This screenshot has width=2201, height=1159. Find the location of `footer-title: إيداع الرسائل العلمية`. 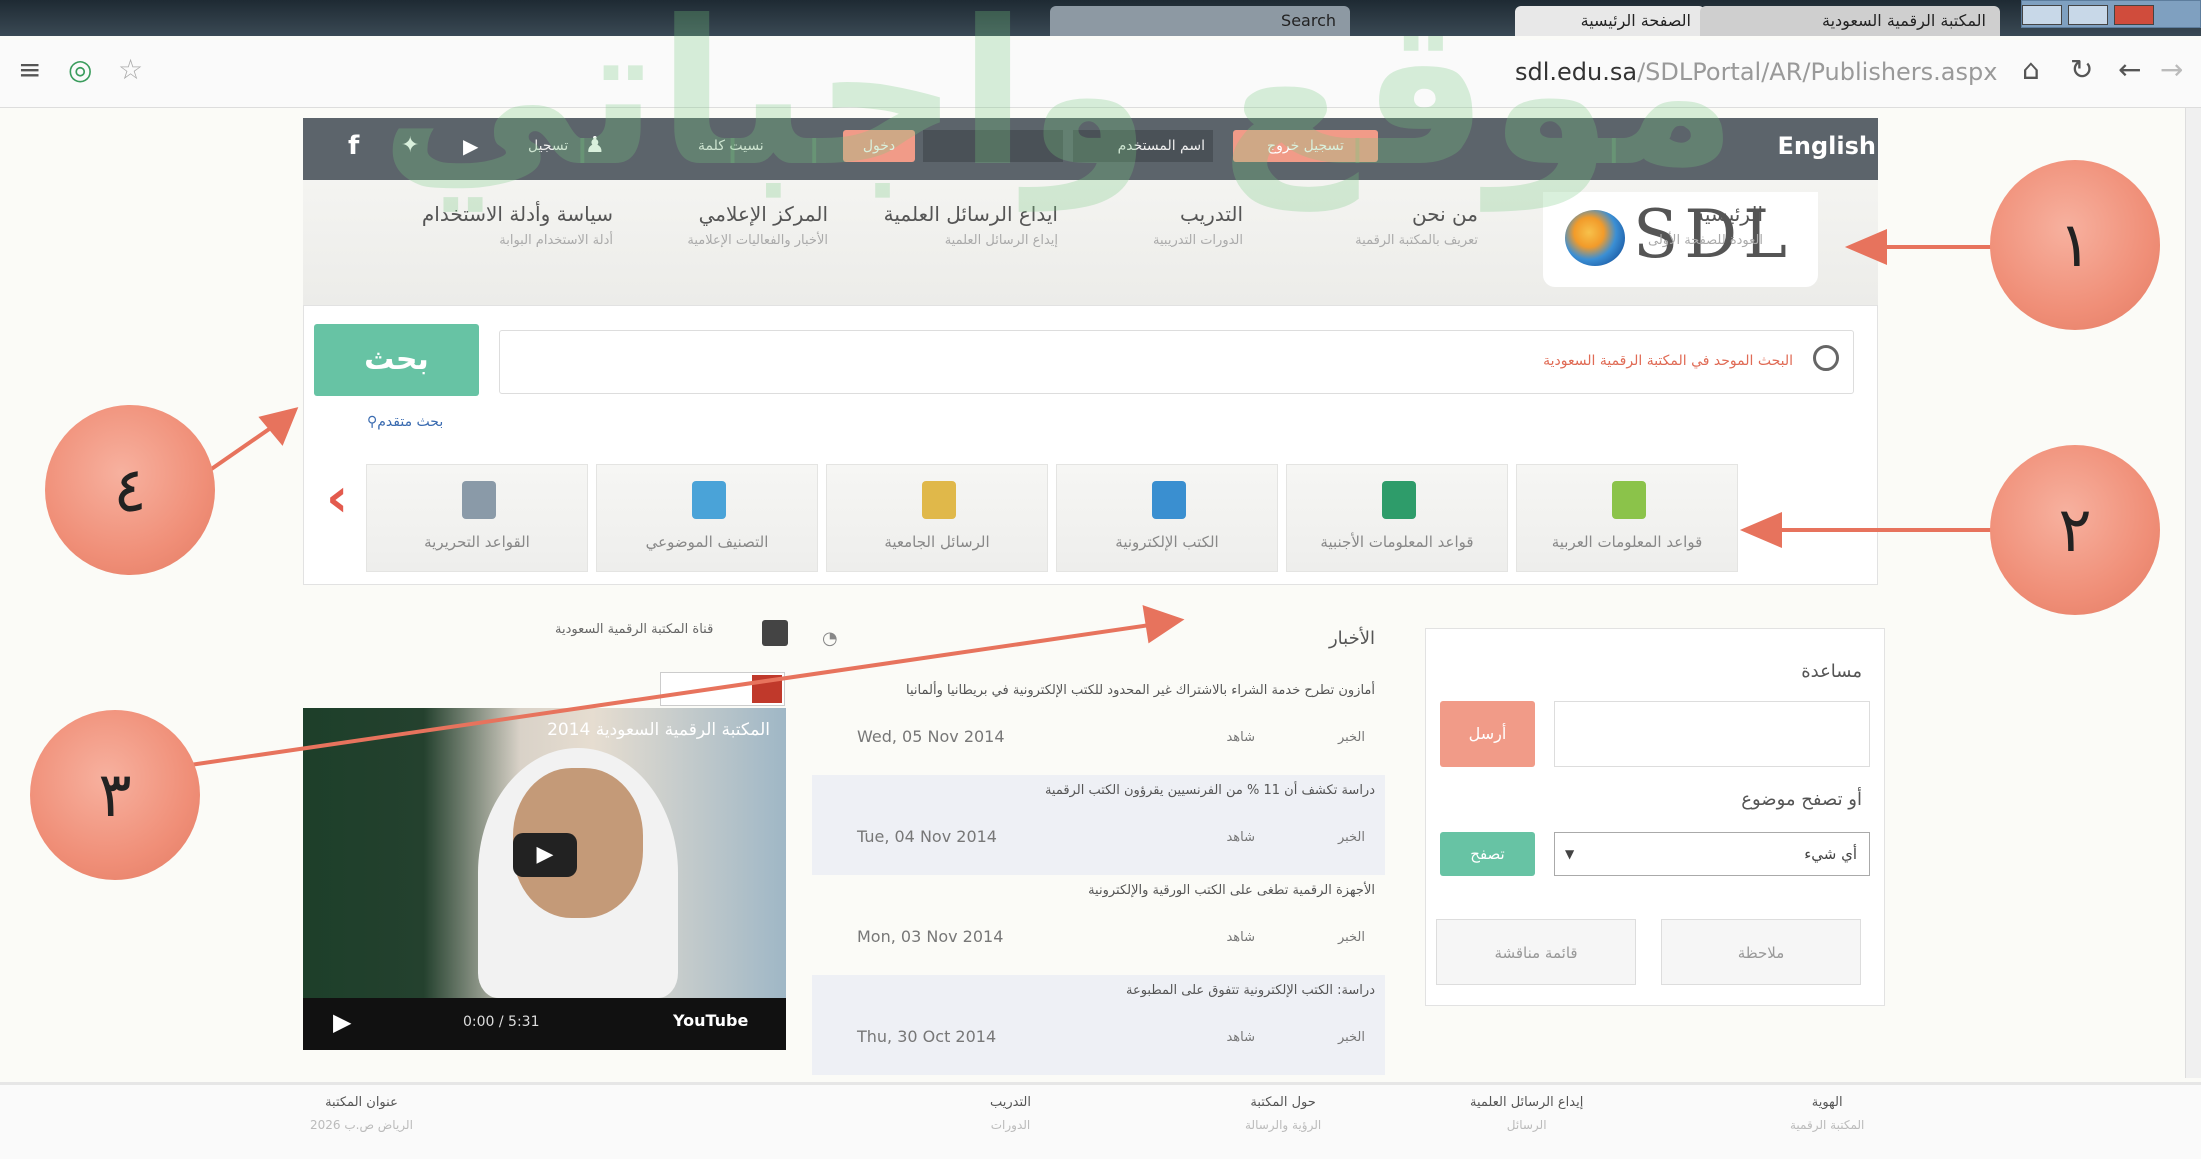

footer-title: إيداع الرسائل العلمية is located at coordinates (1527, 1102).